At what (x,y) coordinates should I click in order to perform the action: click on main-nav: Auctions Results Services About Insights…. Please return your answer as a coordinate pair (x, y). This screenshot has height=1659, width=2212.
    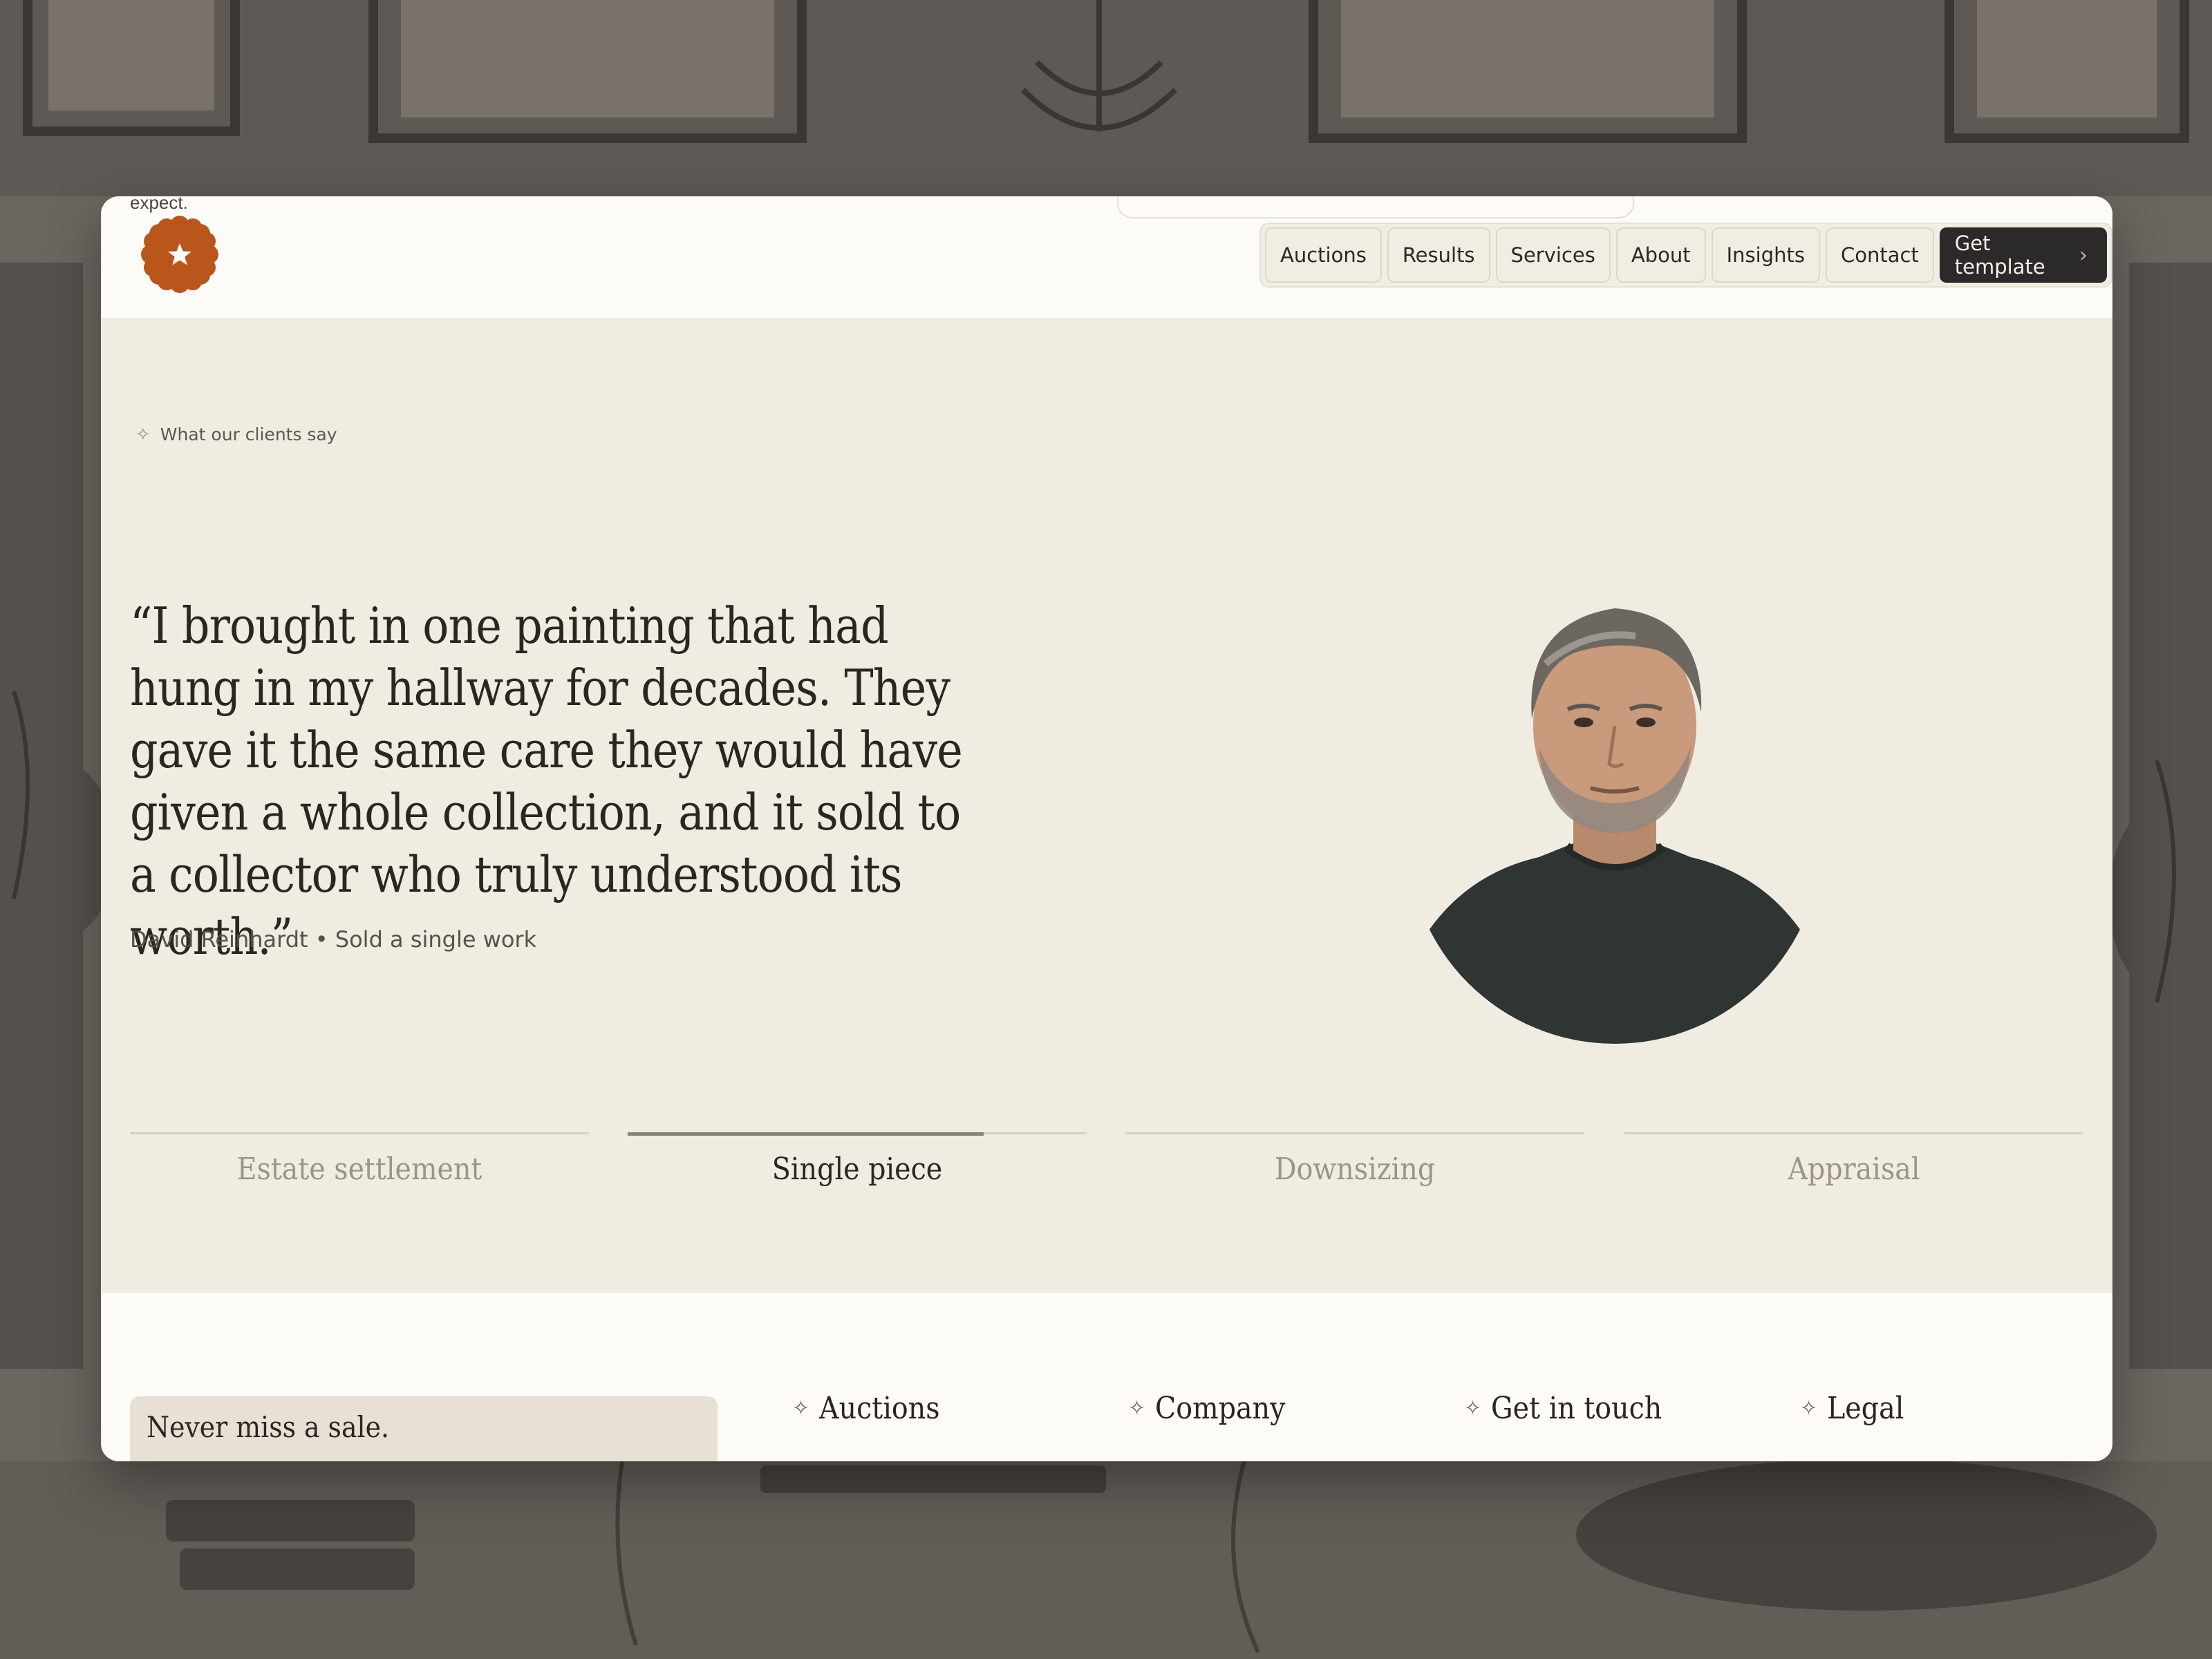
    Looking at the image, I should click on (1685, 256).